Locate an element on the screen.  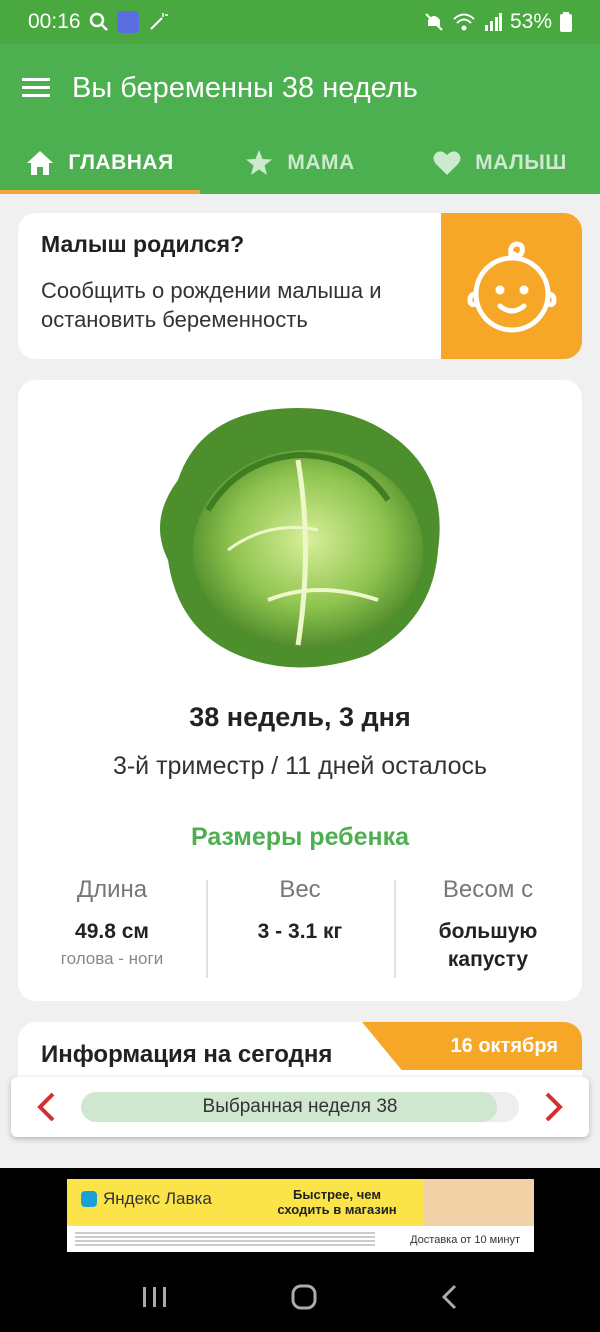
cabbage-icon is located at coordinates (300, 538).